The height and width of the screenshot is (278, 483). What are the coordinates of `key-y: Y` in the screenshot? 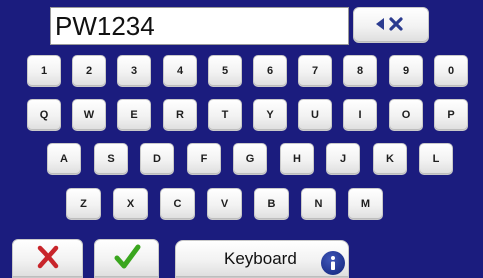 It's located at (270, 115).